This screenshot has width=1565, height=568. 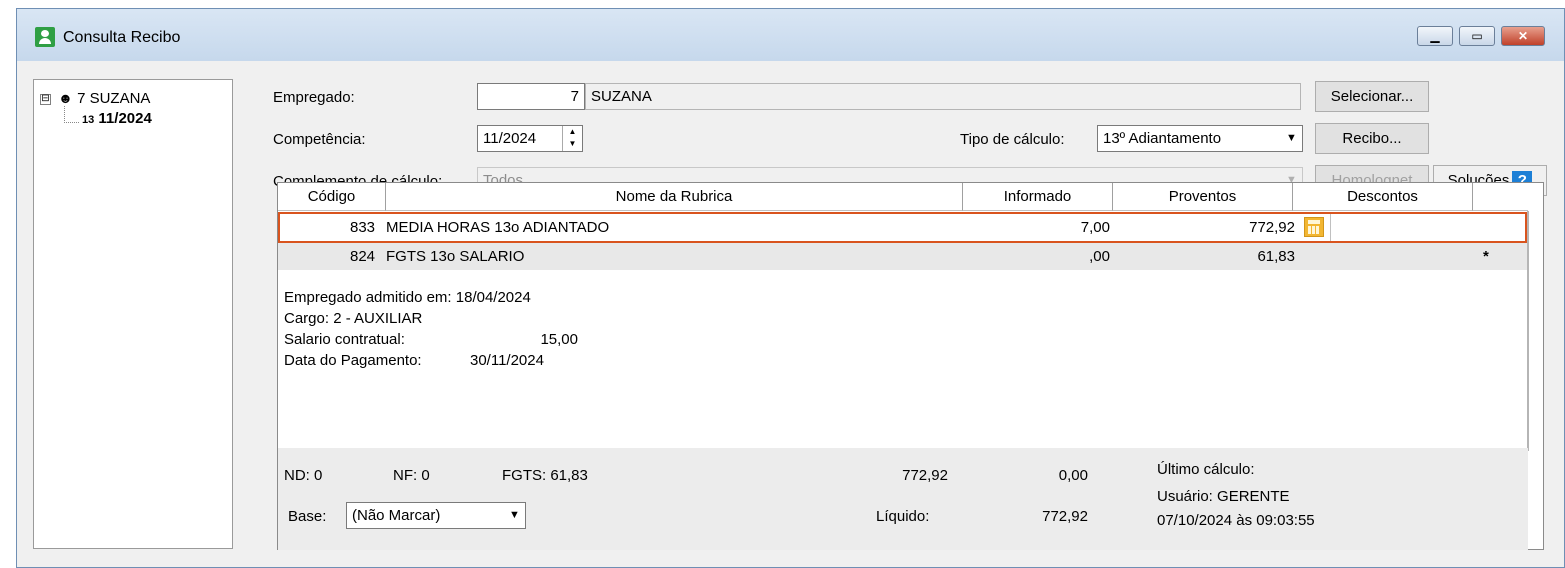 I want to click on footer-ultimo-calculo: Último cálculo:, so click(x=1206, y=469).